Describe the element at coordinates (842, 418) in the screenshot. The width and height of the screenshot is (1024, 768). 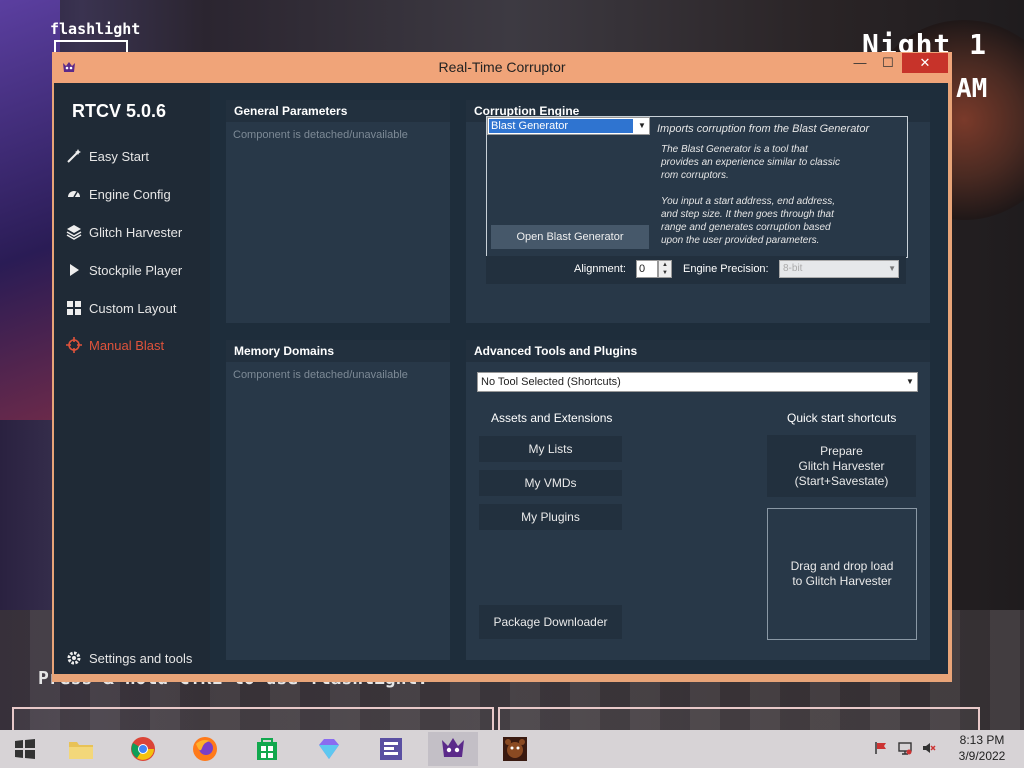
I see `quick-start-heading: Quick start shortcuts` at that location.